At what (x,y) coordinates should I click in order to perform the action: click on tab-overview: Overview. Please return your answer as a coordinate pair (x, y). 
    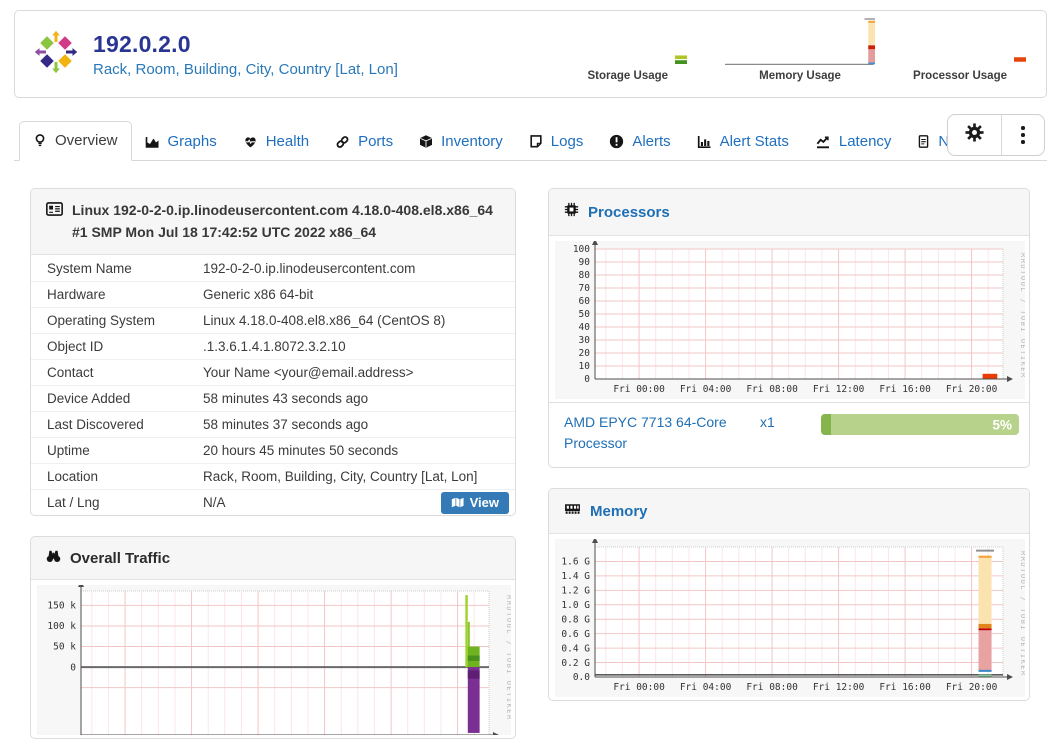
    Looking at the image, I should click on (75, 141).